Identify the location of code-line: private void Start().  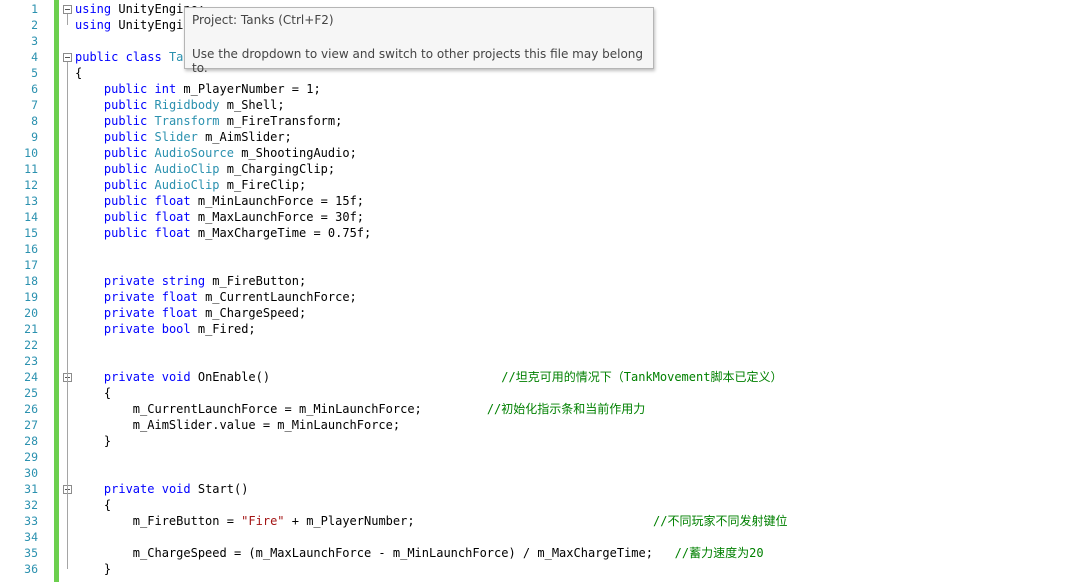
(162, 489).